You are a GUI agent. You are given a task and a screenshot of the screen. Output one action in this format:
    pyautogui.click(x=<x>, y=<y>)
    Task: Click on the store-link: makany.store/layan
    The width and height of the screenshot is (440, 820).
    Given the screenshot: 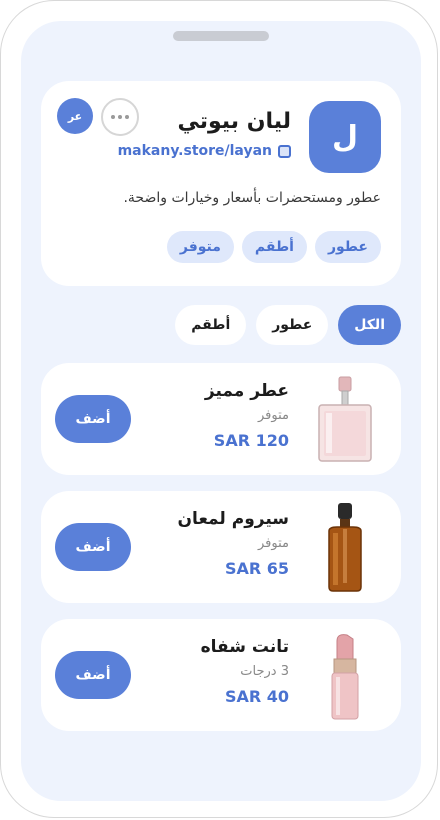 What is the action you would take?
    pyautogui.click(x=204, y=151)
    